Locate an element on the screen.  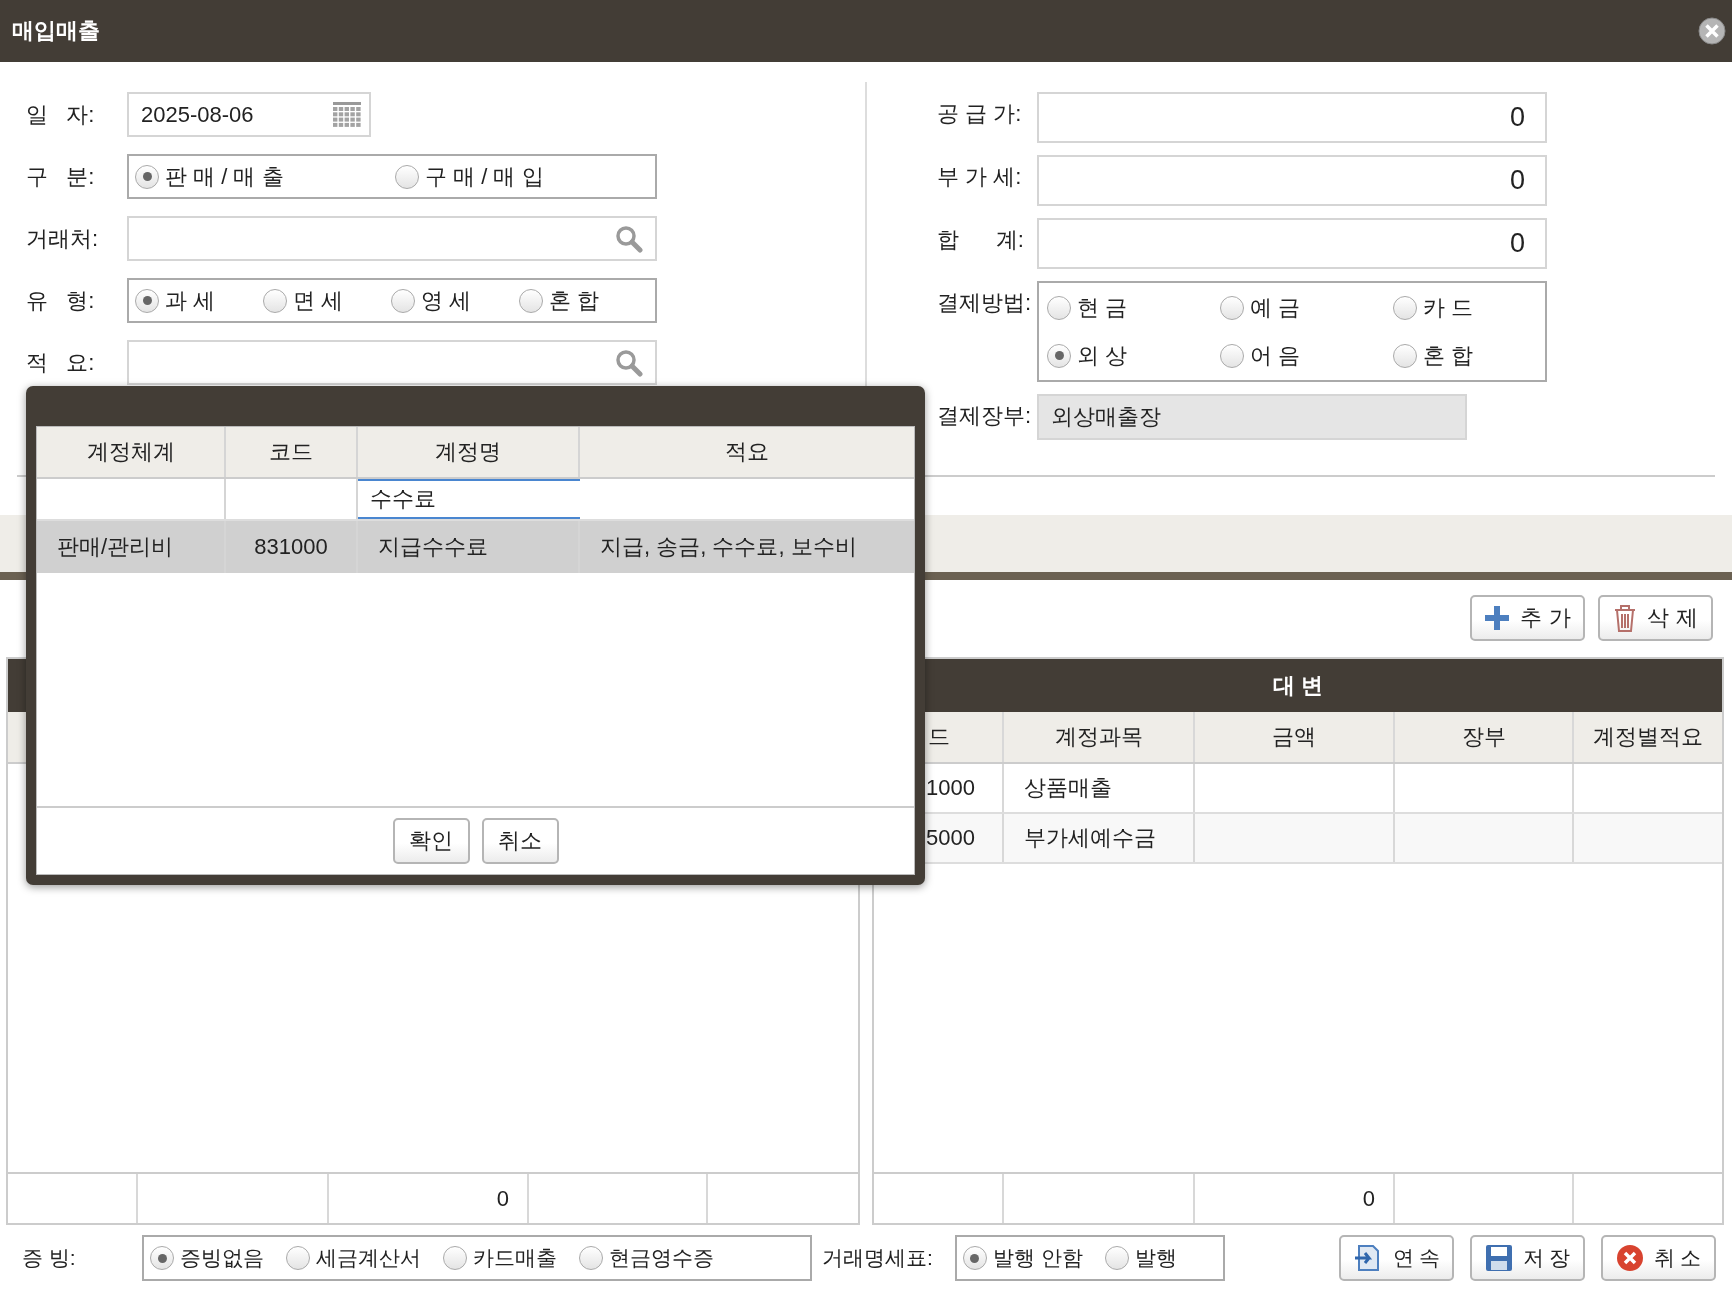
dialog-button: 확인 is located at coordinates (431, 841).